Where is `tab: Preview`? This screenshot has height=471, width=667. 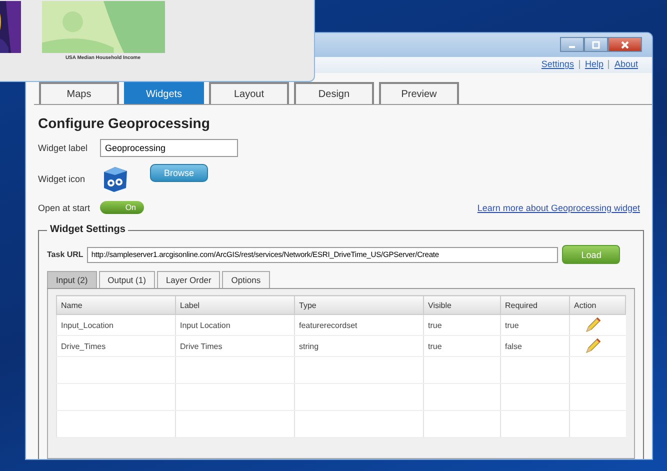
tab: Preview is located at coordinates (419, 93).